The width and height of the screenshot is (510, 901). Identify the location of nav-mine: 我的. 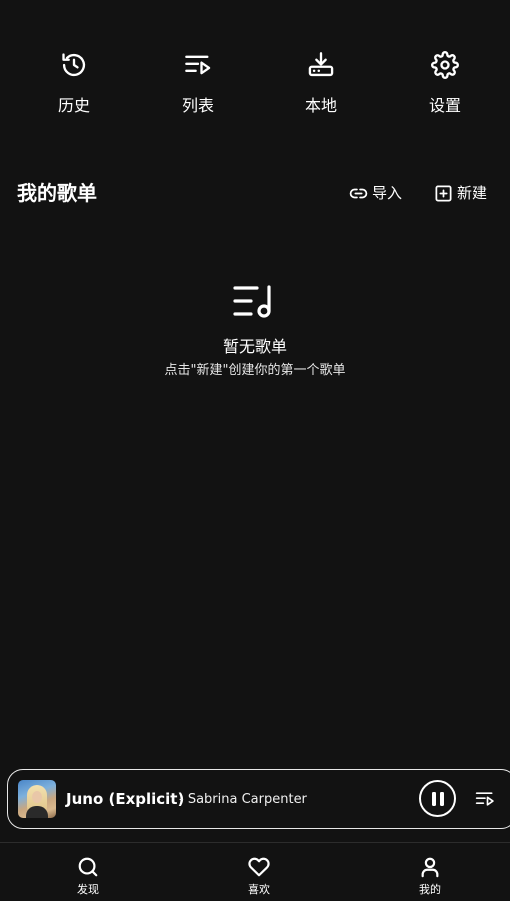
(430, 878).